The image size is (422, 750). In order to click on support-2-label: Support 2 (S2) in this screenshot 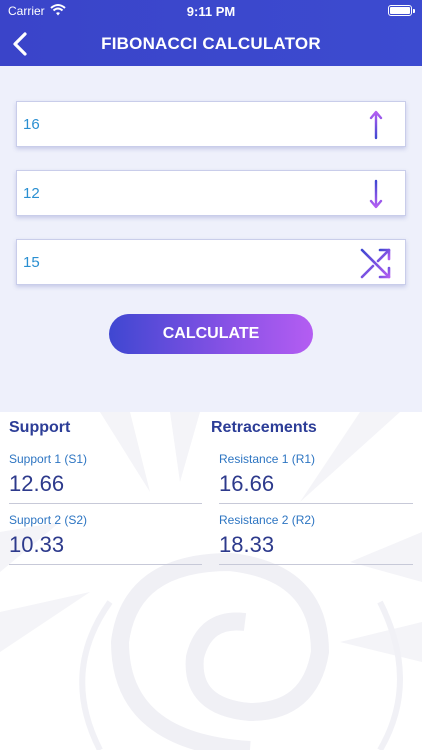, I will do `click(48, 520)`.